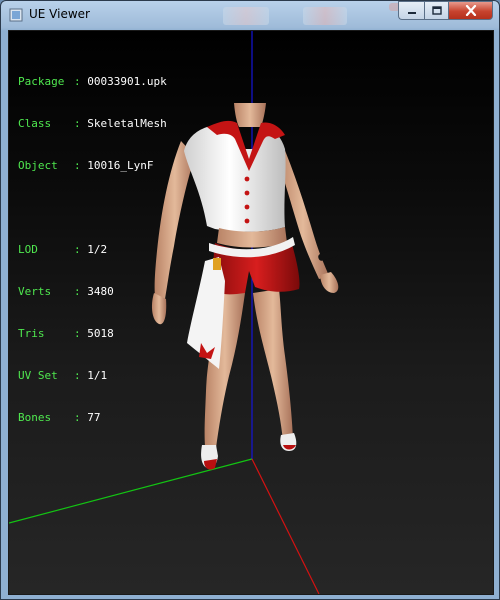 The height and width of the screenshot is (600, 500). Describe the element at coordinates (59, 417) in the screenshot. I see `info-row-bones: Bones : 77` at that location.